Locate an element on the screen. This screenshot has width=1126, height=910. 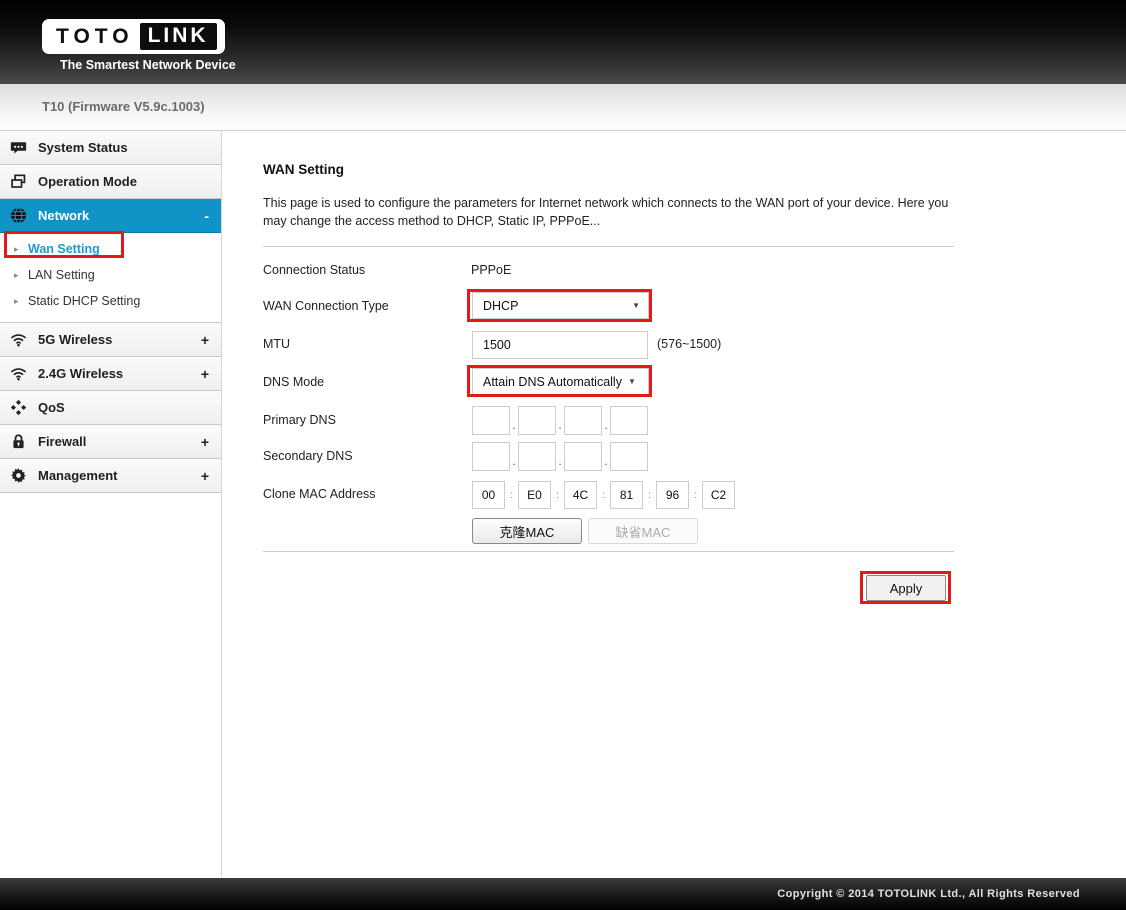
submenu-label: Static DHCP Setting is located at coordinates (84, 301).